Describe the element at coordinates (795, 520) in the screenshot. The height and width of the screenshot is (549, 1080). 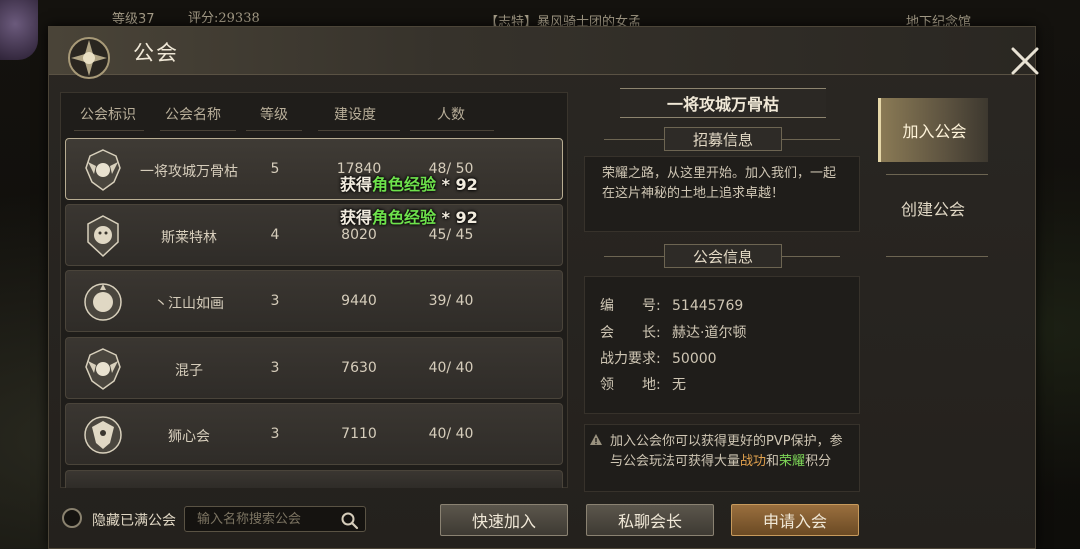
I see `apply-join-button: 申请入会` at that location.